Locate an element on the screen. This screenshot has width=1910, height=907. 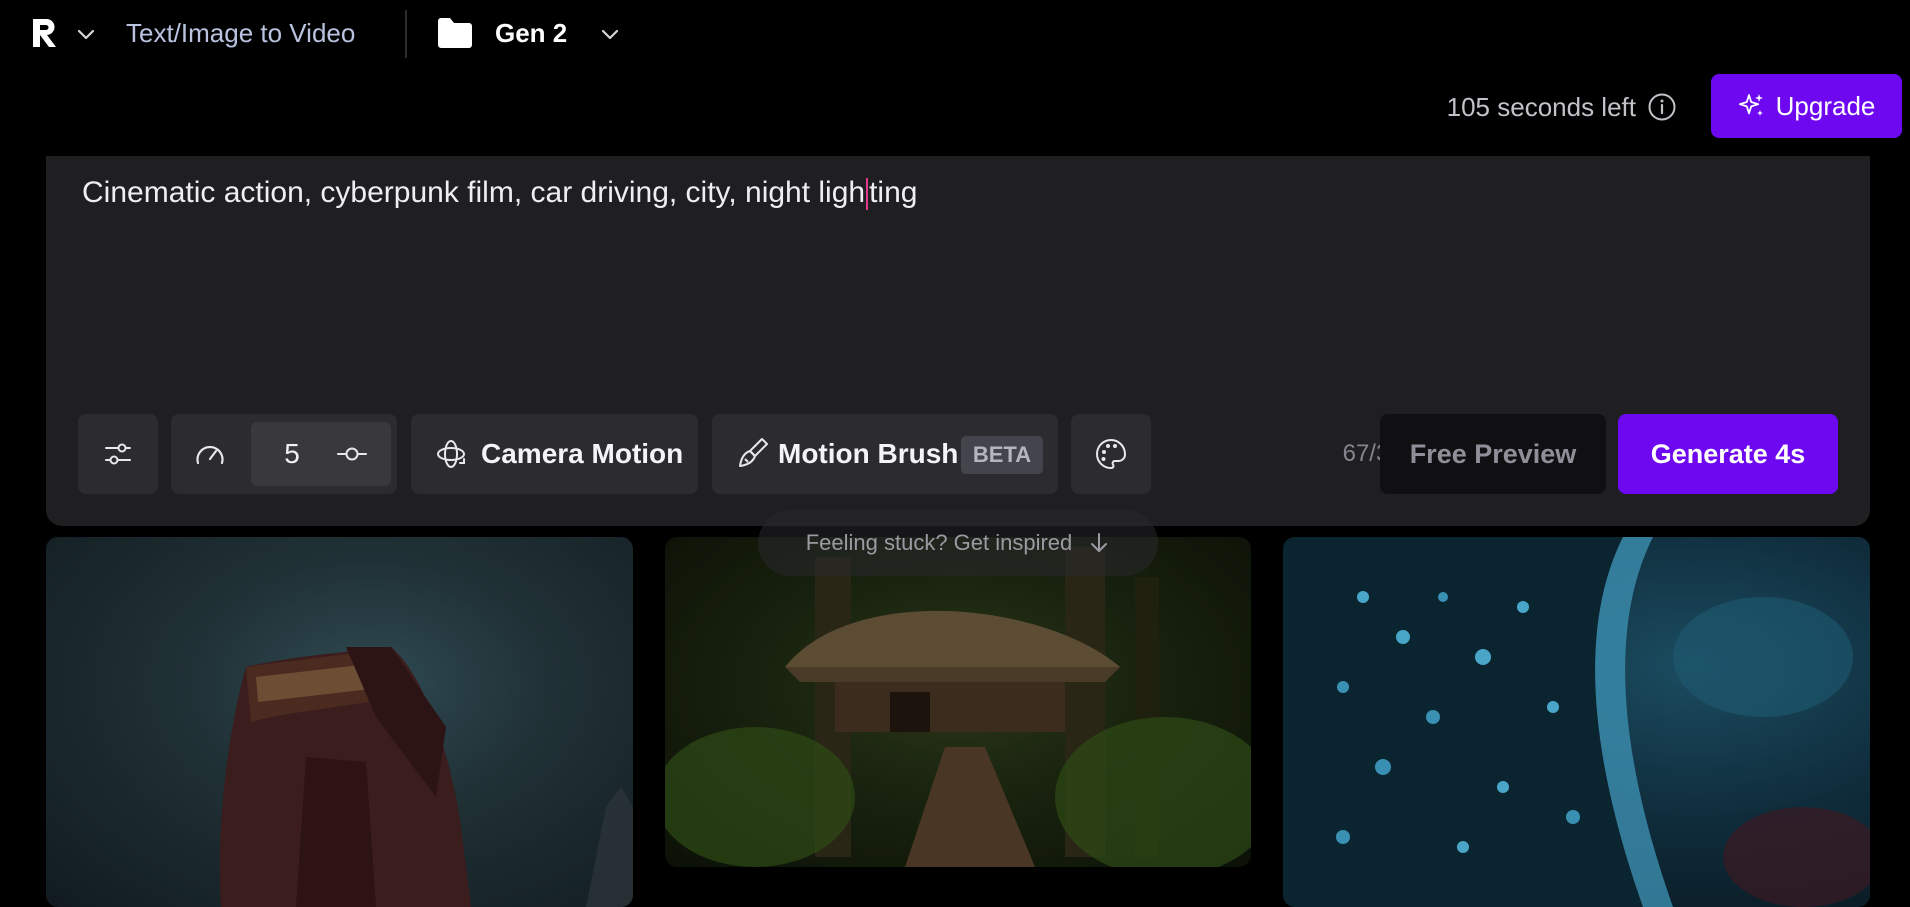
get-inspired-label: Feeling stuck? Get inspired is located at coordinates (939, 542).